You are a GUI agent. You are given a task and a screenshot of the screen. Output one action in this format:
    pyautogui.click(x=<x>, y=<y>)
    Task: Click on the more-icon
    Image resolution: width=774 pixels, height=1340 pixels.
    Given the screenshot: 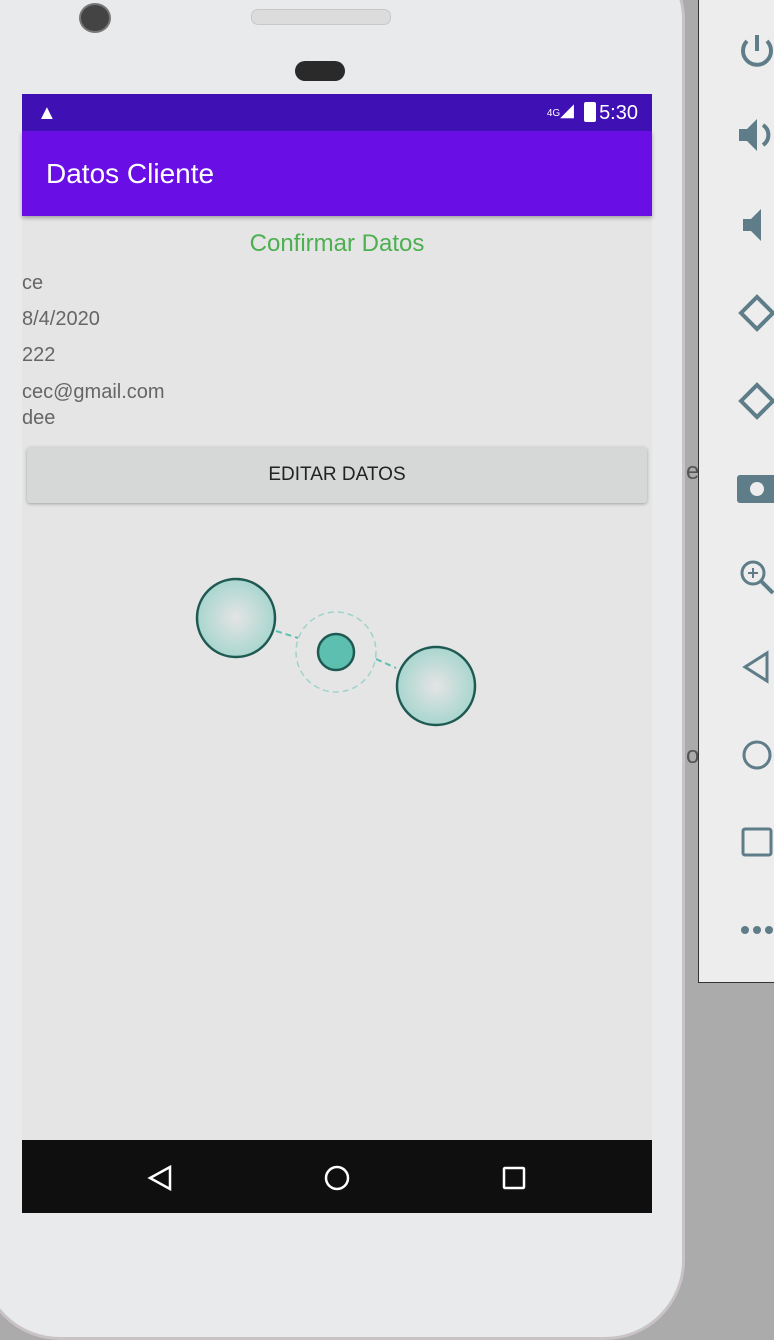 What is the action you would take?
    pyautogui.click(x=755, y=930)
    